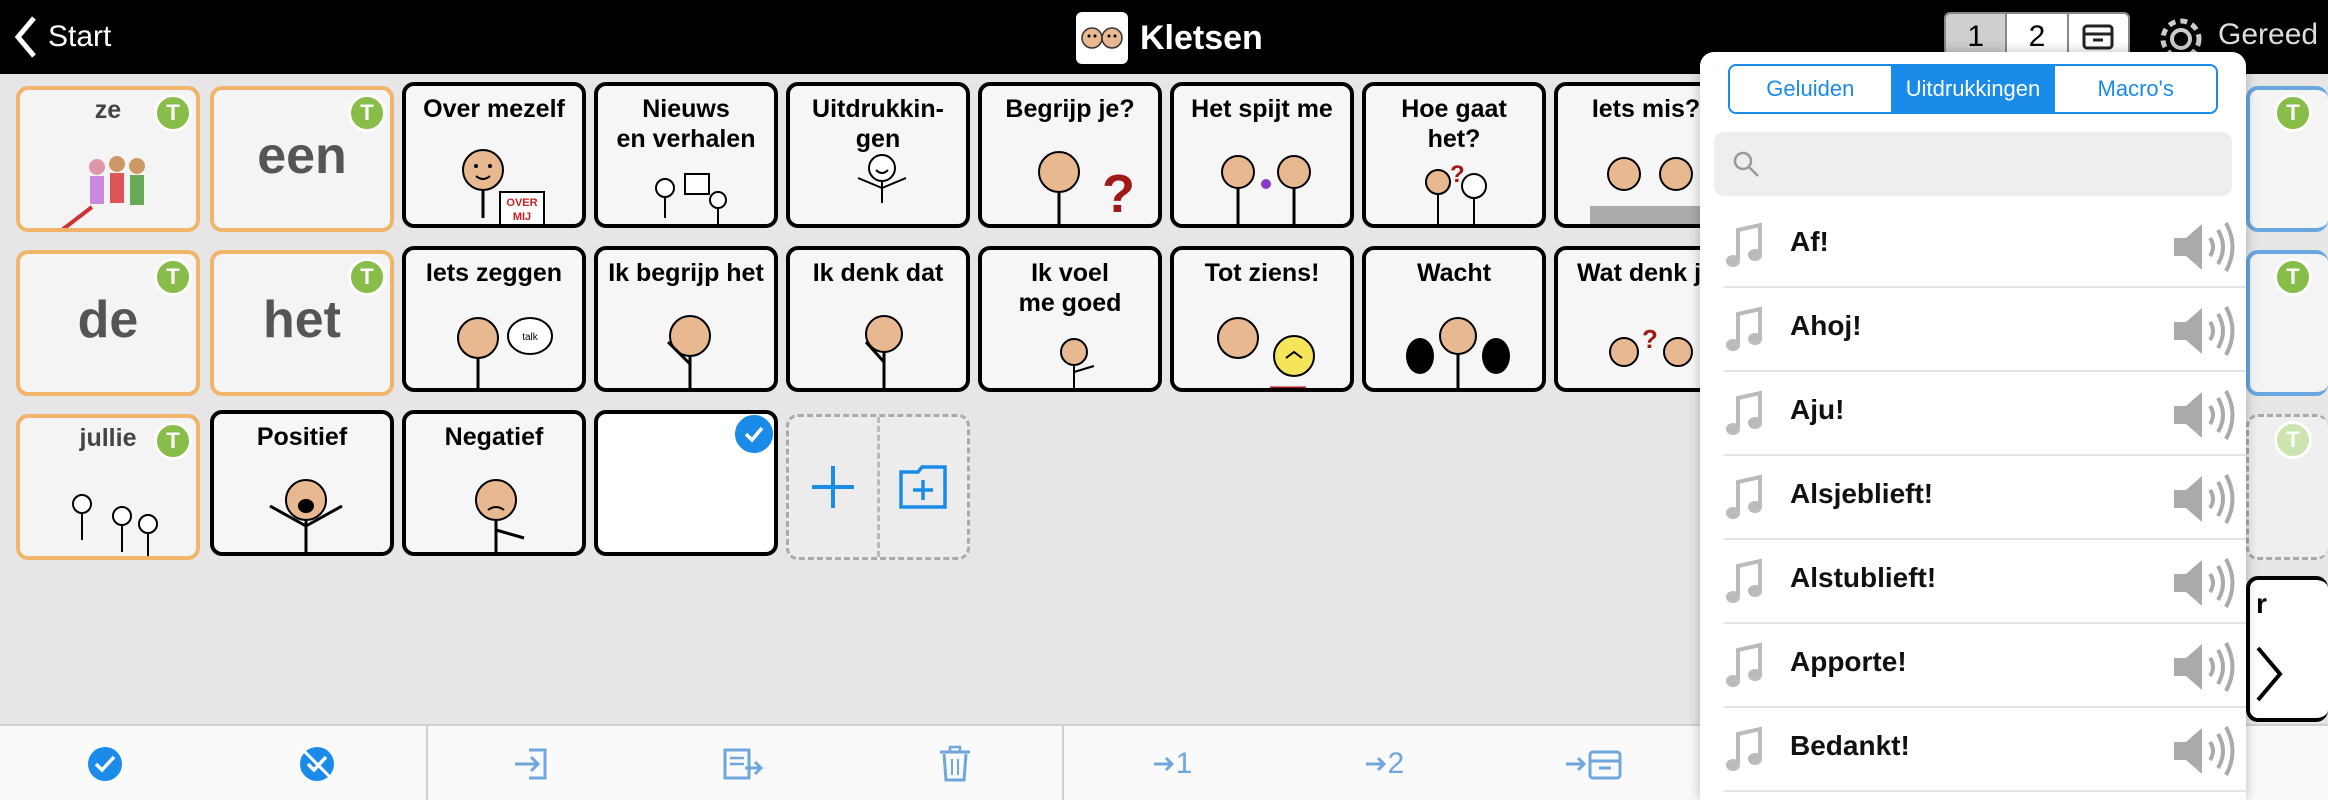  I want to click on search-input, so click(1990, 164).